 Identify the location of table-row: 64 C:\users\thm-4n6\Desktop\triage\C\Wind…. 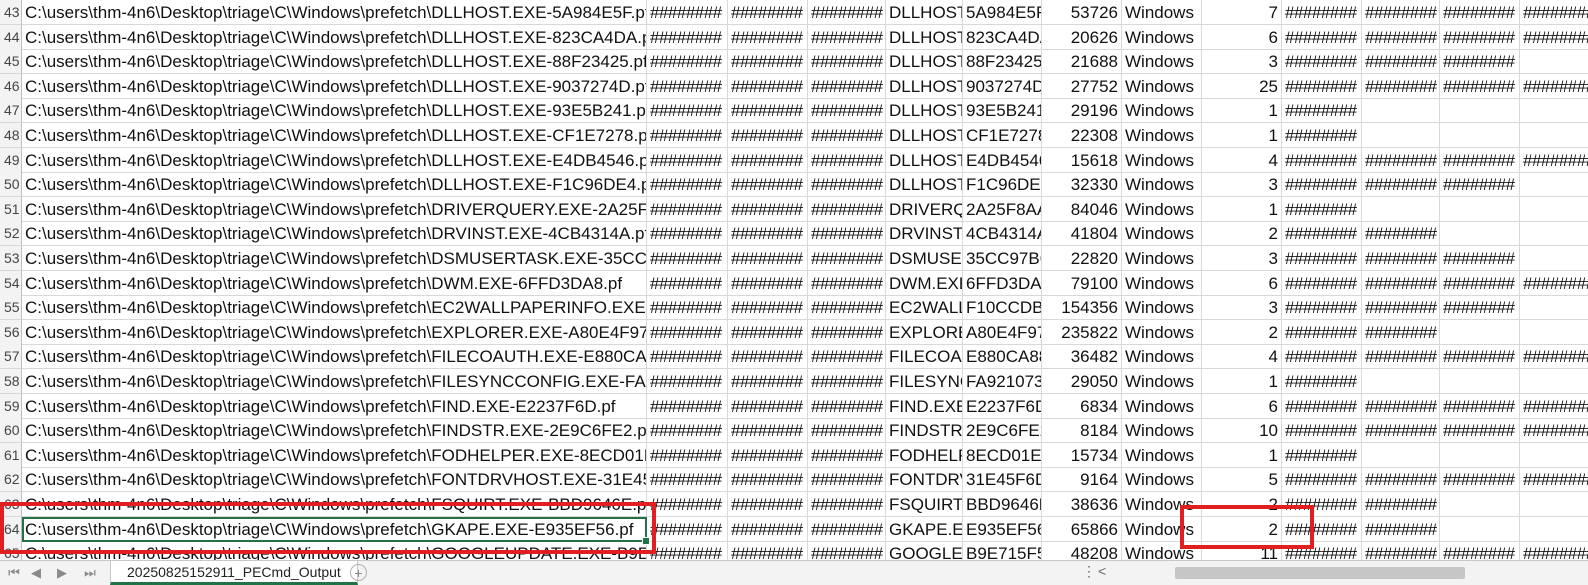
(794, 529).